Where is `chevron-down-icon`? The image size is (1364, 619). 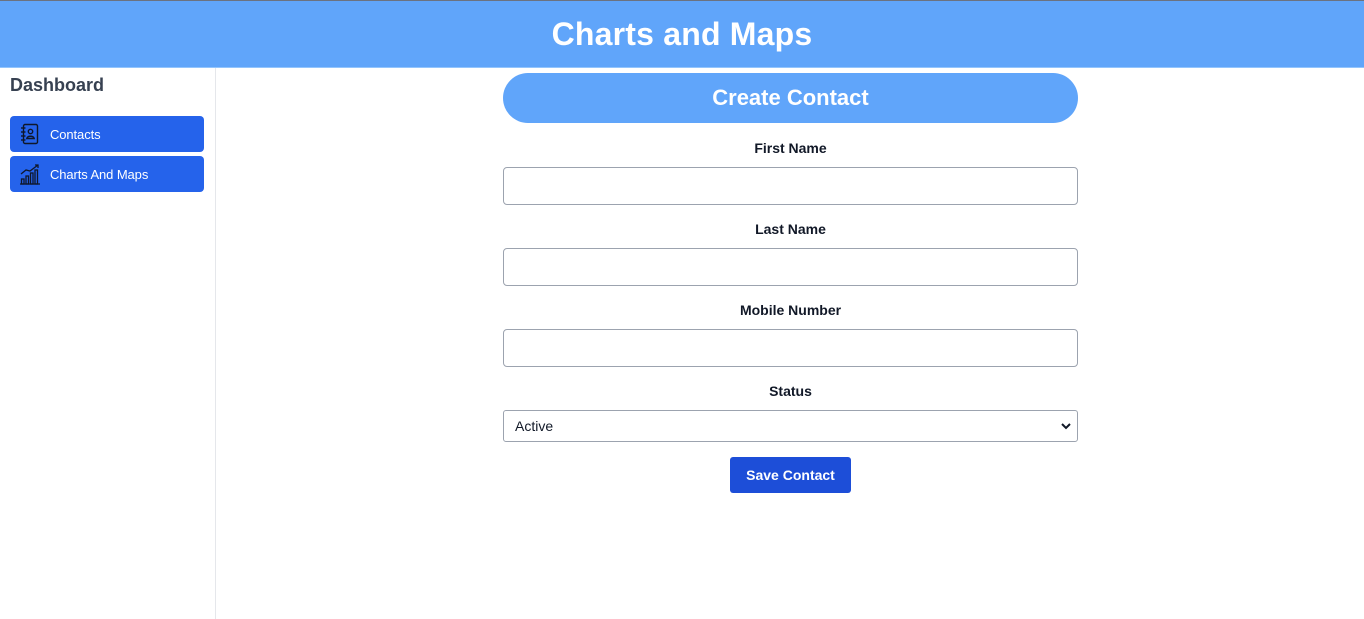 chevron-down-icon is located at coordinates (1066, 426).